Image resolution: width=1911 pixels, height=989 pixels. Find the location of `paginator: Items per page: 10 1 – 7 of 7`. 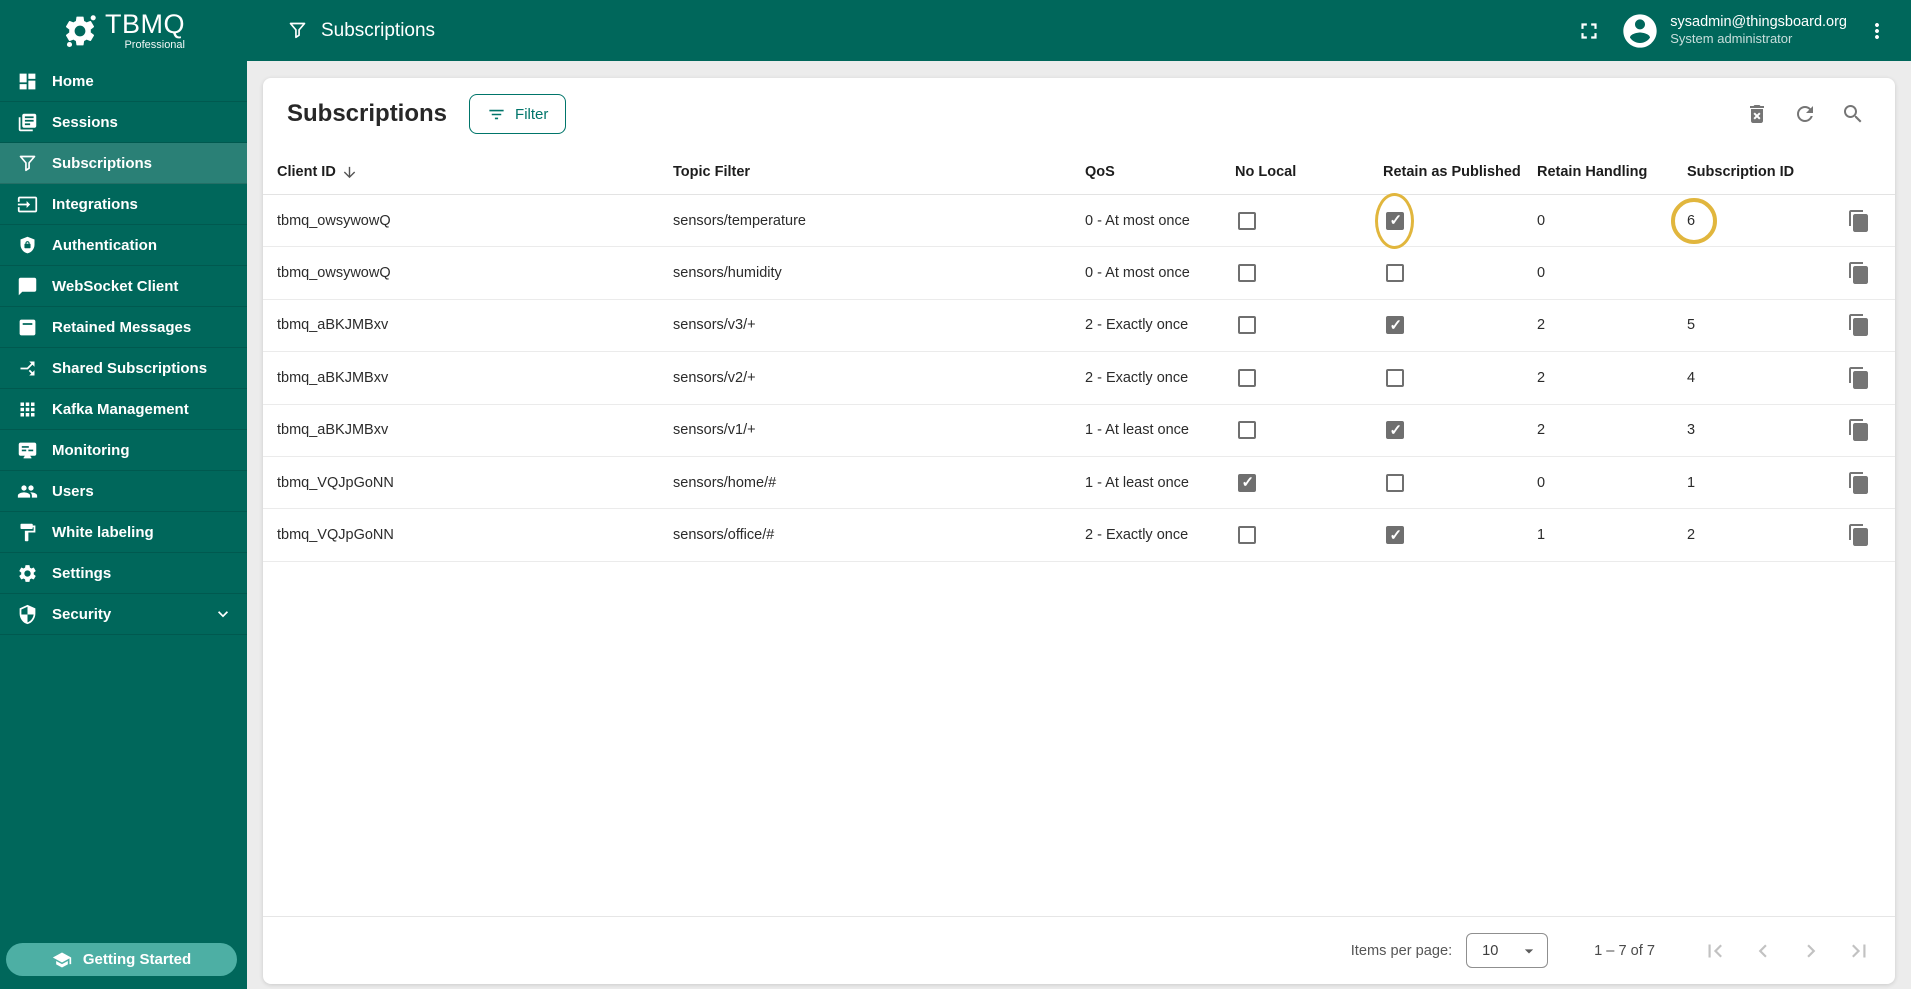

paginator: Items per page: 10 1 – 7 of 7 is located at coordinates (1079, 950).